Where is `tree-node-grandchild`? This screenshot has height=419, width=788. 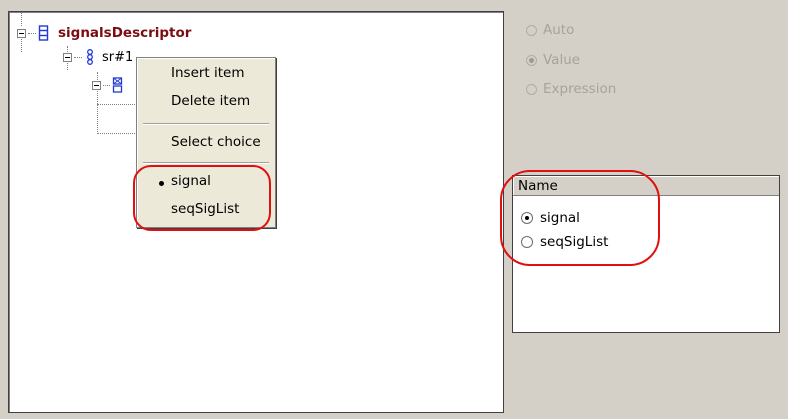
tree-node-grandchild is located at coordinates (108, 85).